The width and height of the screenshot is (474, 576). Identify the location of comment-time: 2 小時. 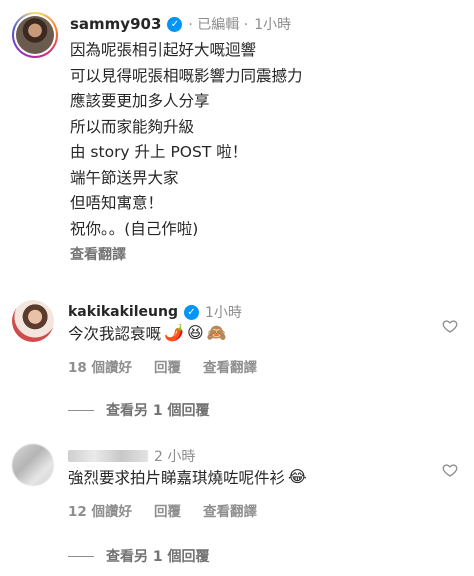
(175, 457).